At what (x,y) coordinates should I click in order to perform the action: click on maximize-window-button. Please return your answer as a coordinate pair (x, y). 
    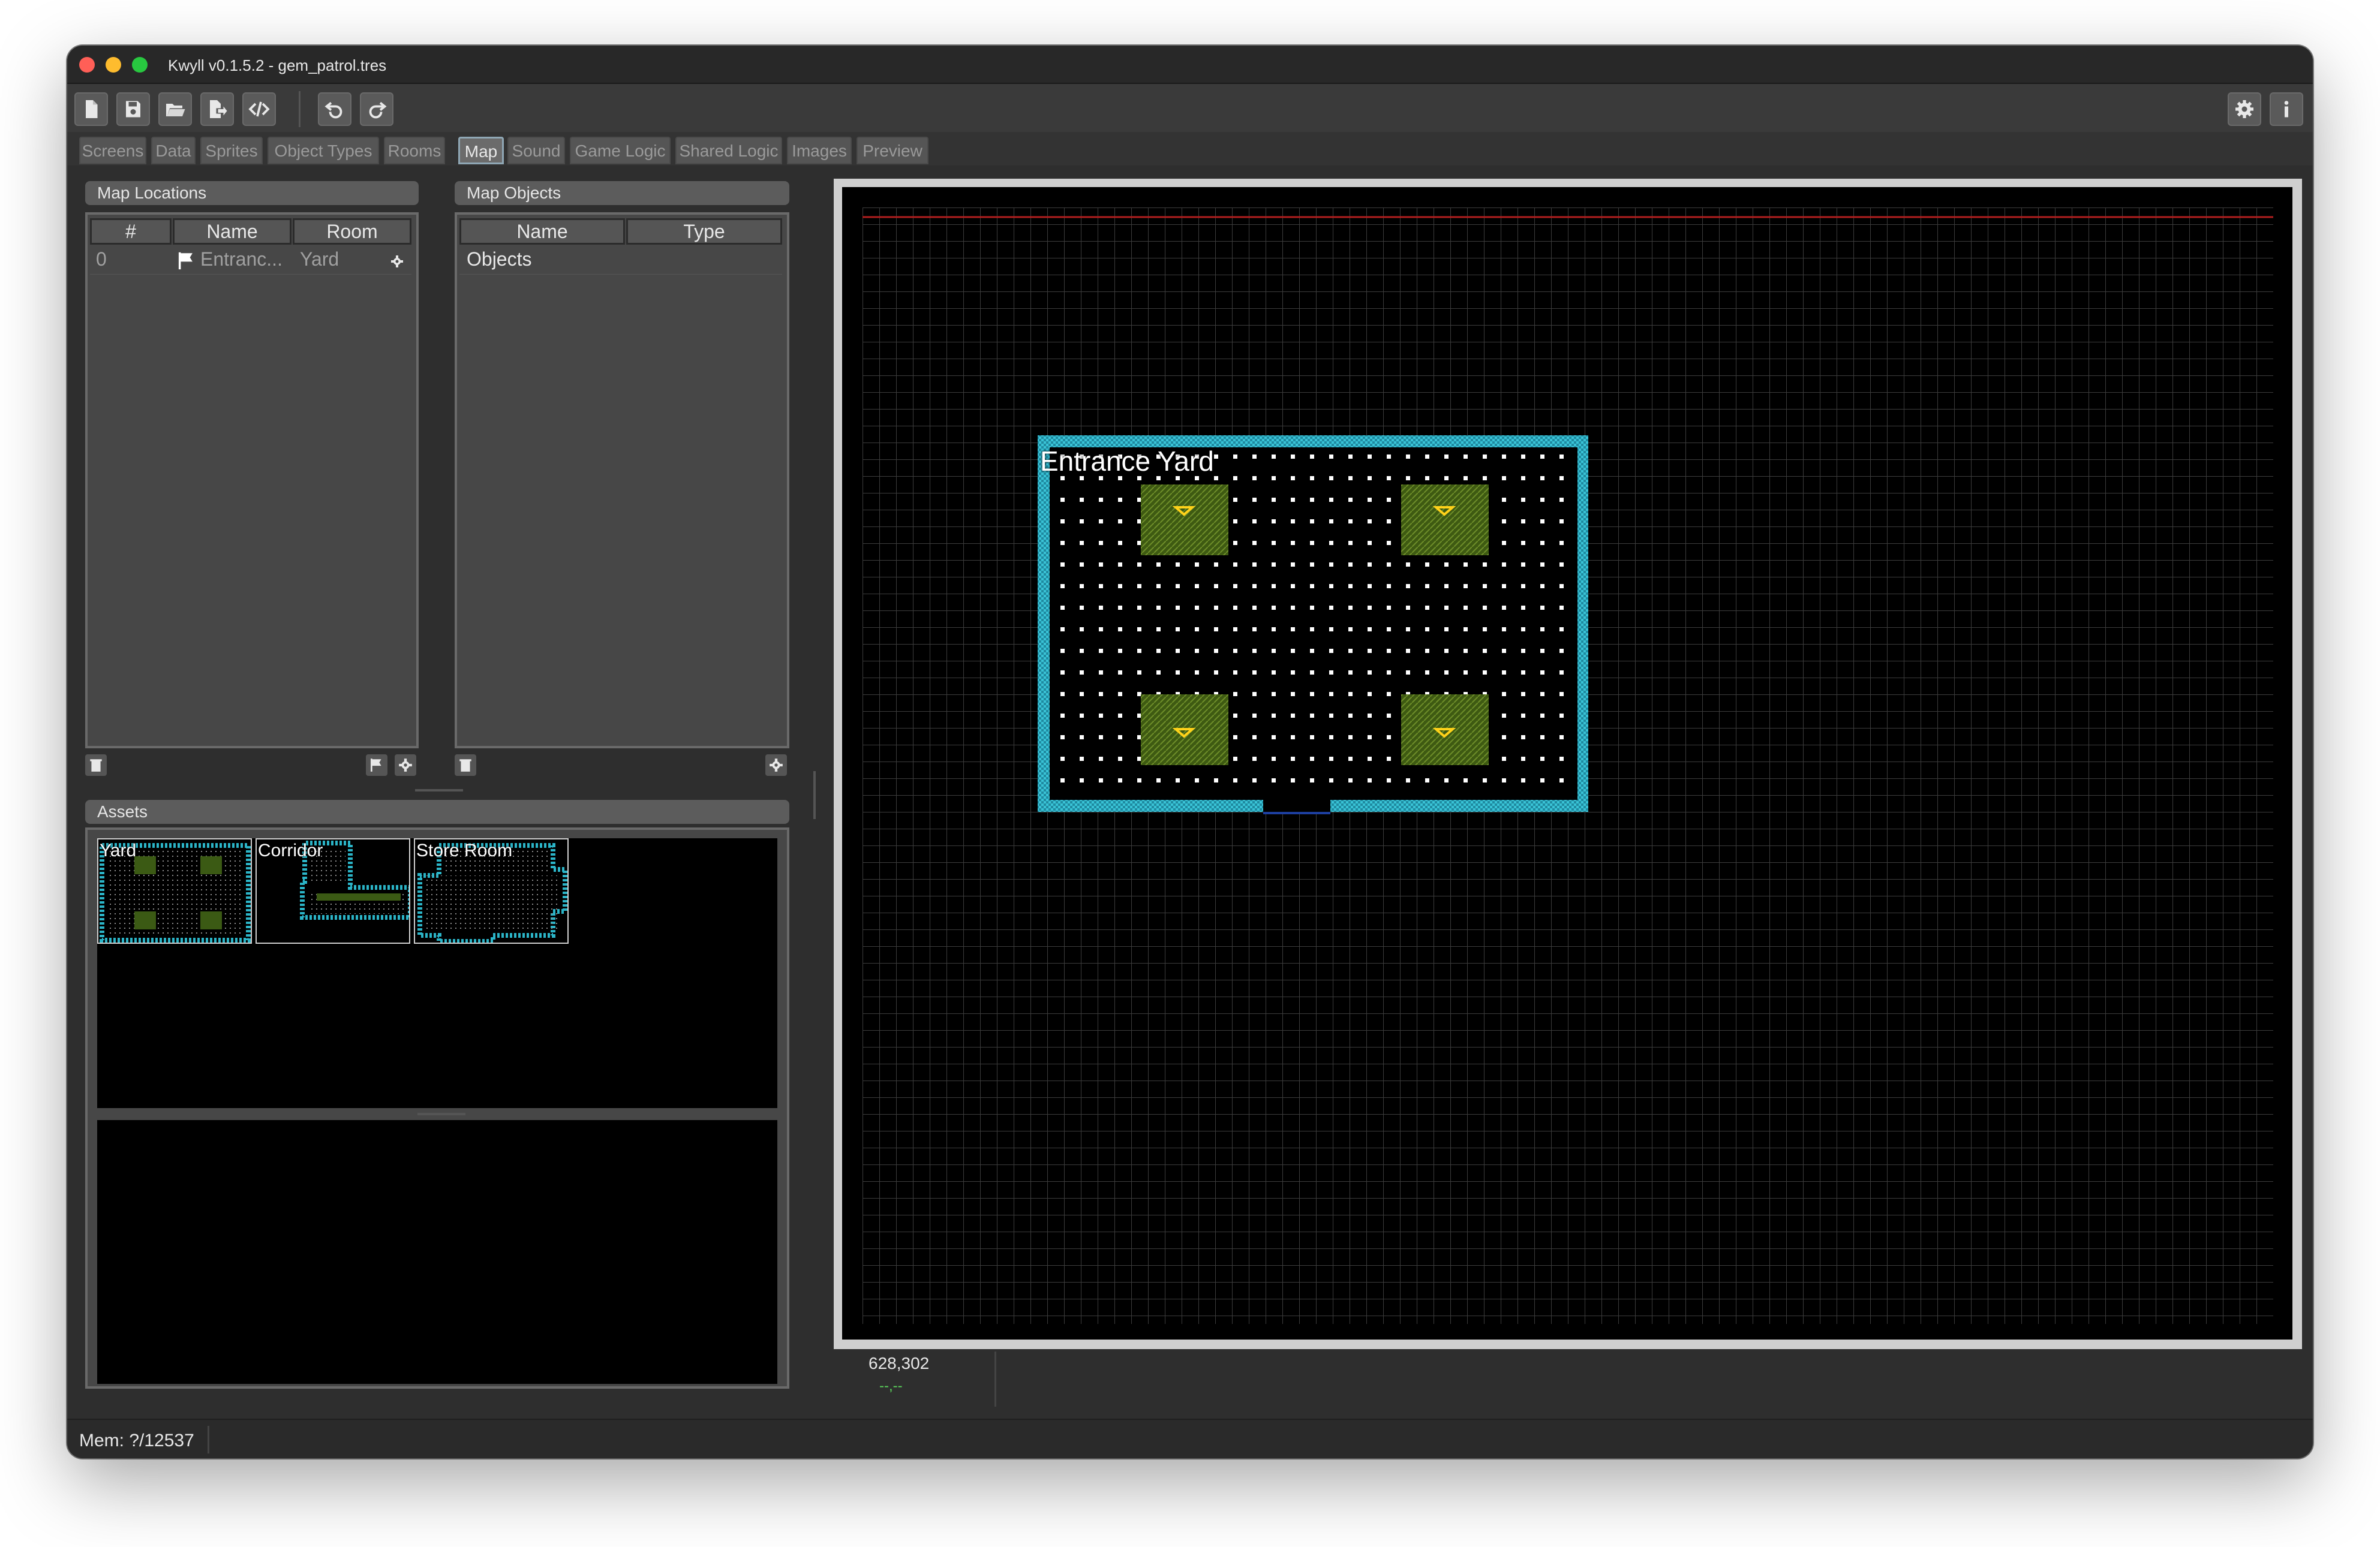
    Looking at the image, I should click on (140, 65).